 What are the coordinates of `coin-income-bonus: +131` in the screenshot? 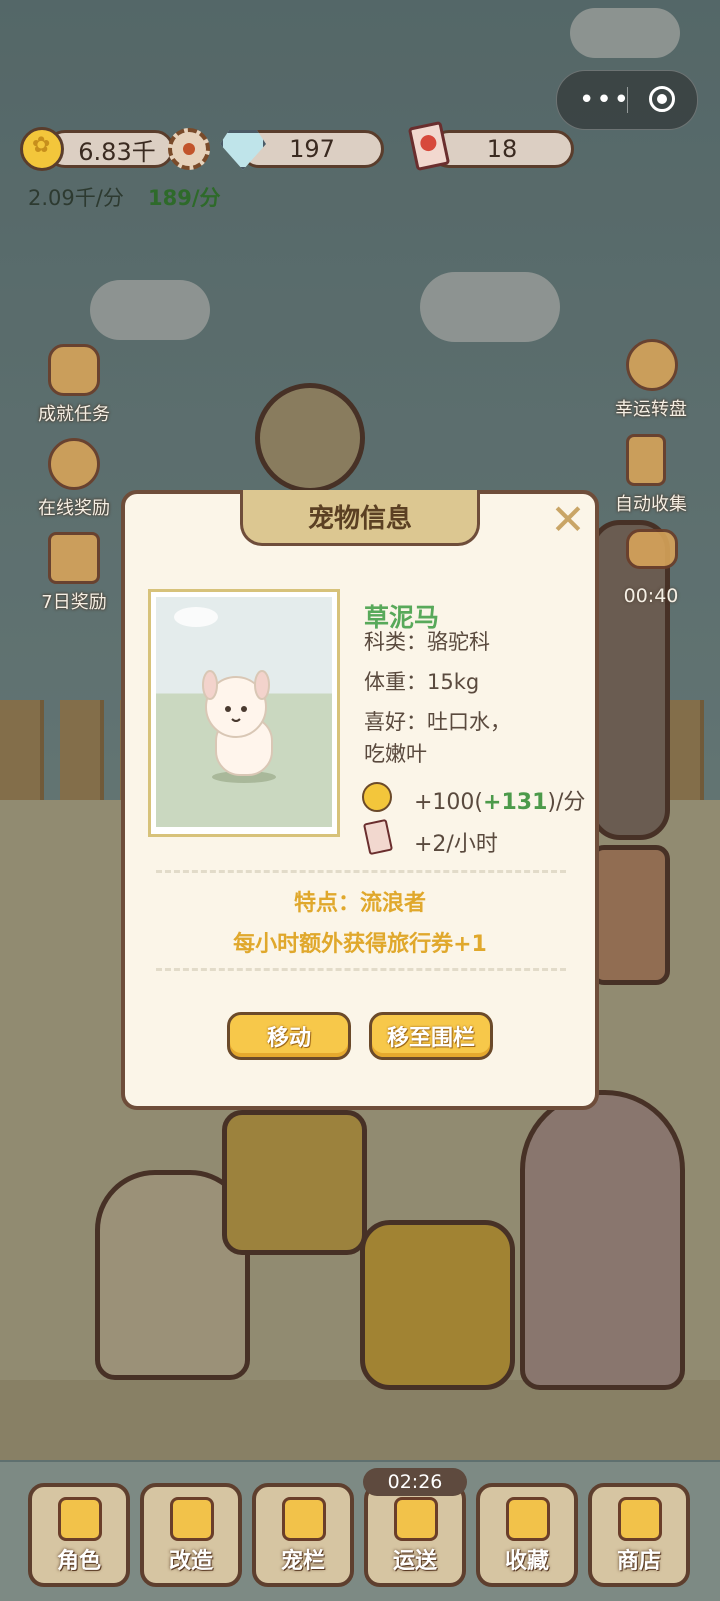 It's located at (515, 802).